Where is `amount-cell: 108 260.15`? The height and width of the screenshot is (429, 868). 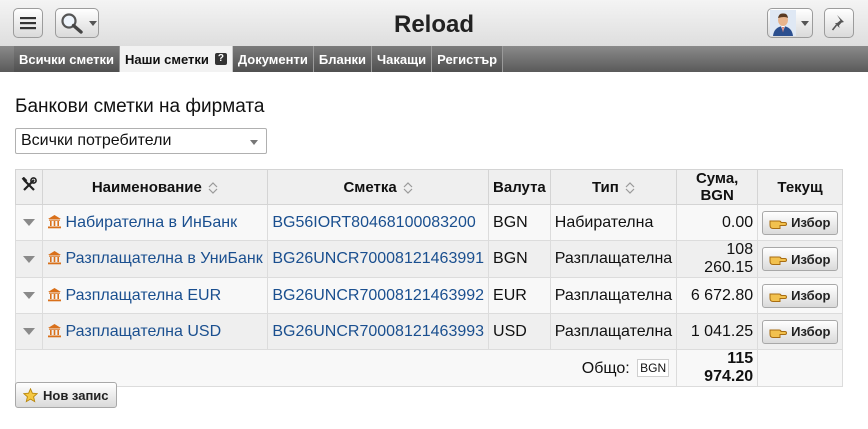
amount-cell: 108 260.15 is located at coordinates (717, 259).